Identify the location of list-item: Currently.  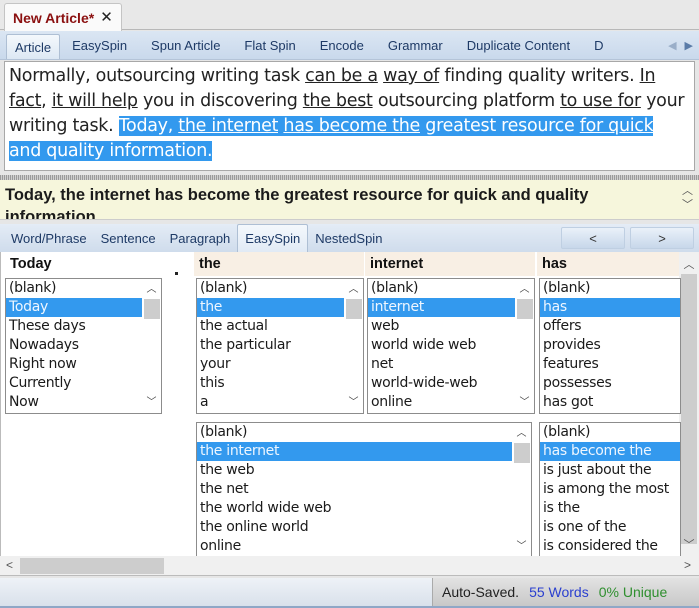
(83, 383).